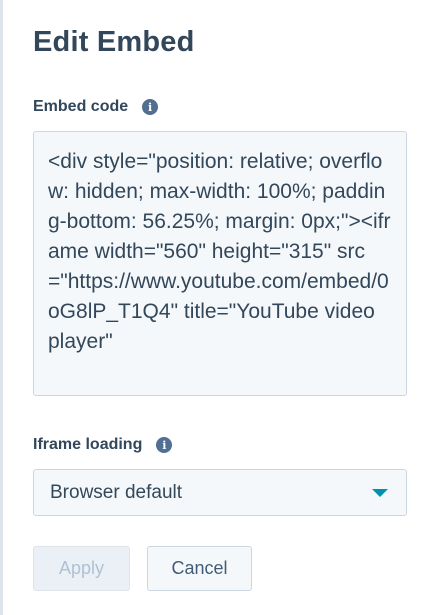 The height and width of the screenshot is (615, 432). I want to click on caret-down-icon, so click(380, 492).